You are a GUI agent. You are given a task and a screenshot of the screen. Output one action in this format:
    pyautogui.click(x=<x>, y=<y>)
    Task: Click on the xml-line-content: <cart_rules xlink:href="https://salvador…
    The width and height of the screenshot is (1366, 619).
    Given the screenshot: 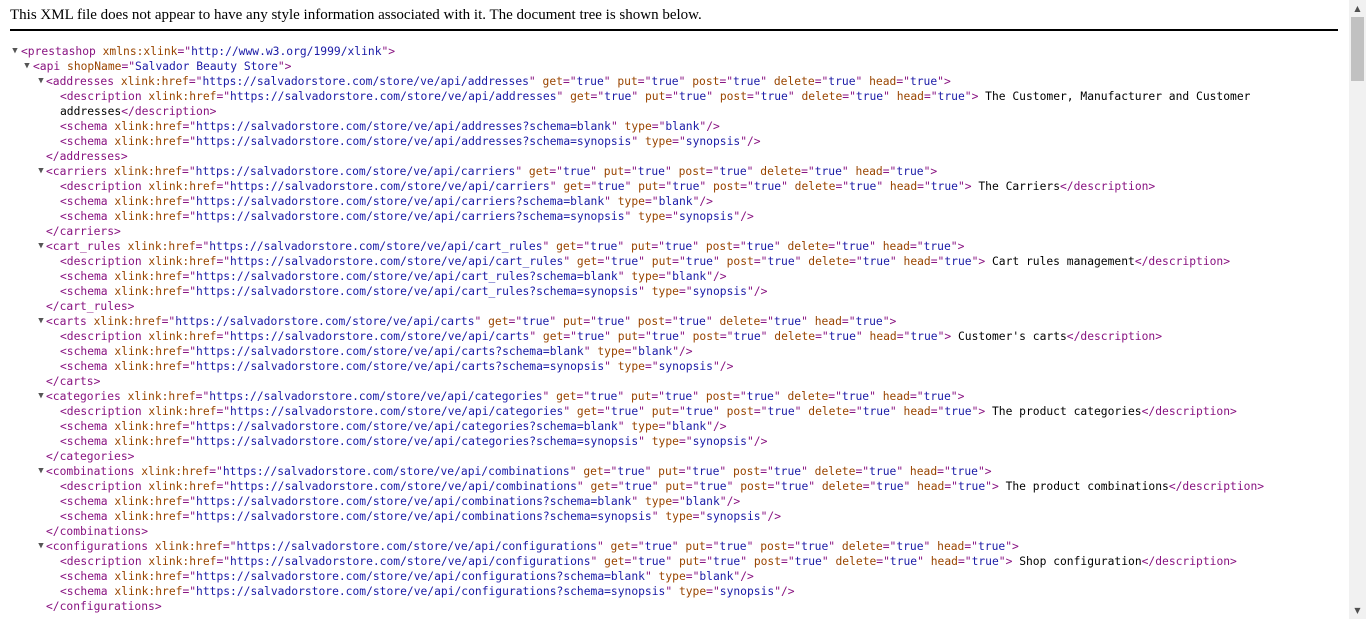 What is the action you would take?
    pyautogui.click(x=505, y=246)
    